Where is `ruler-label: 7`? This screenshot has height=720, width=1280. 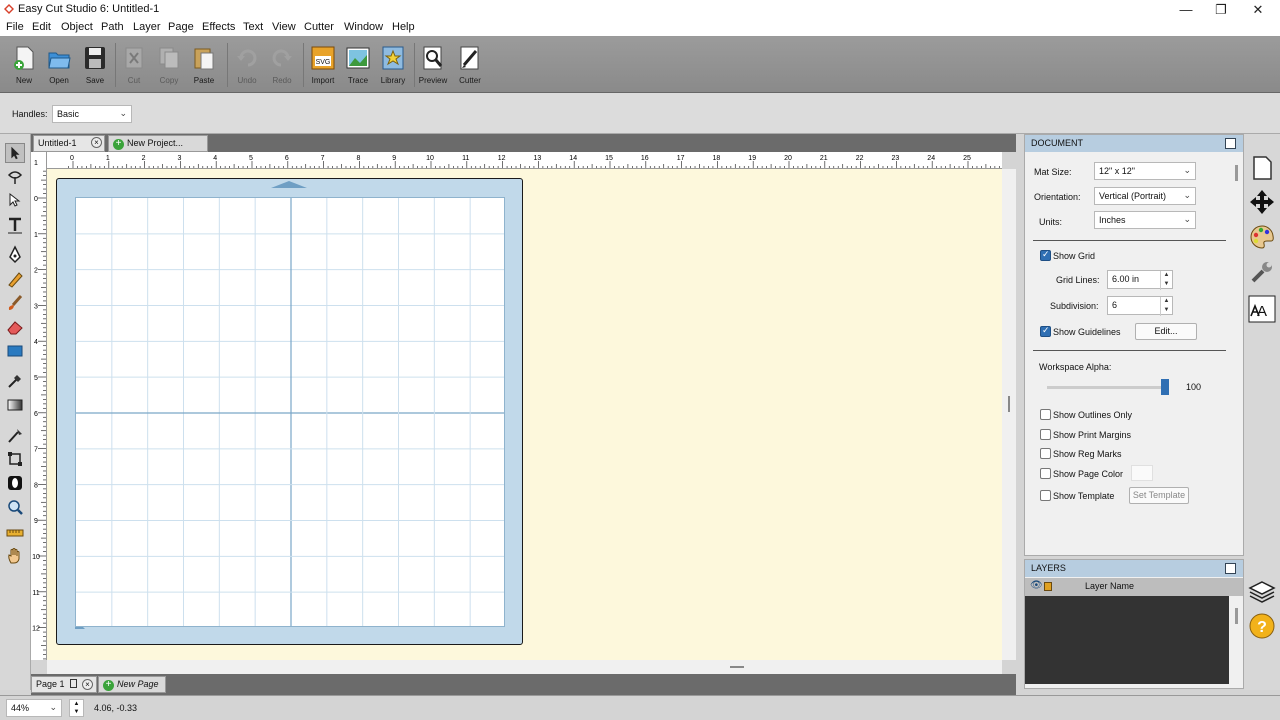 ruler-label: 7 is located at coordinates (36, 450).